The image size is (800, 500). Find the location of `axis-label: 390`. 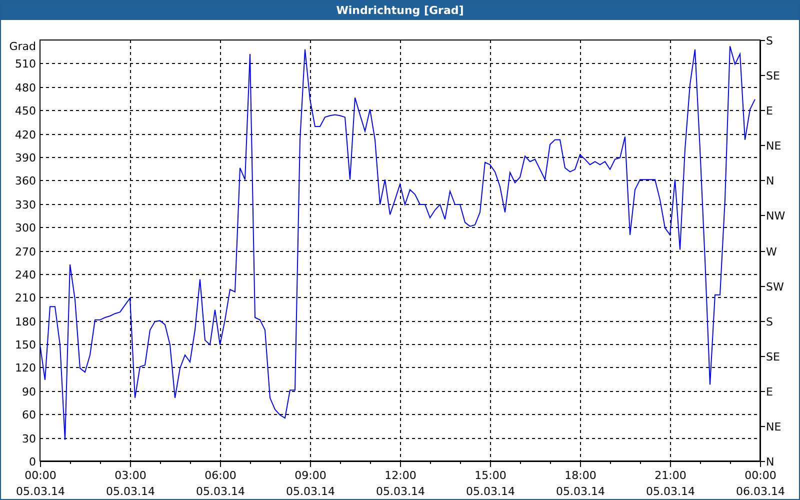

axis-label: 390 is located at coordinates (25, 158).